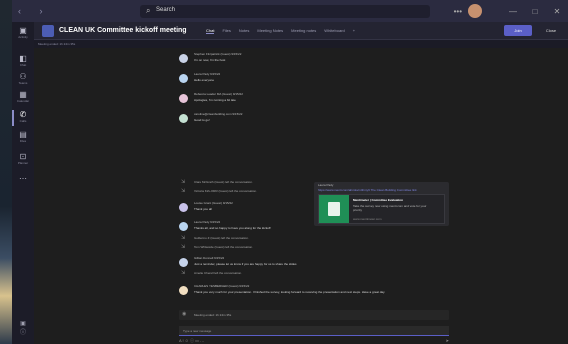 The height and width of the screenshot is (344, 568). What do you see at coordinates (23, 58) in the screenshot?
I see `chat-icon: ◧` at bounding box center [23, 58].